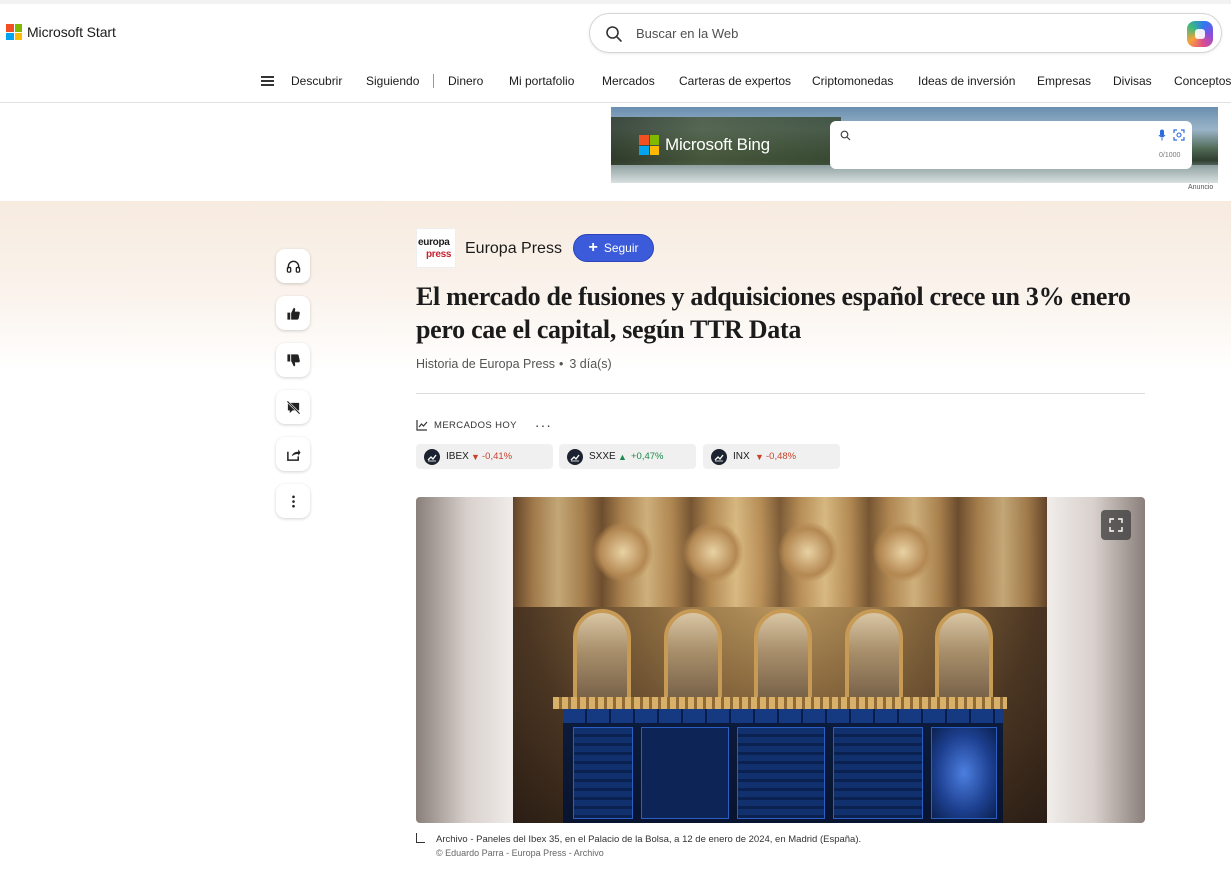 This screenshot has height=882, width=1231. What do you see at coordinates (593, 247) in the screenshot?
I see `plus-icon: +` at bounding box center [593, 247].